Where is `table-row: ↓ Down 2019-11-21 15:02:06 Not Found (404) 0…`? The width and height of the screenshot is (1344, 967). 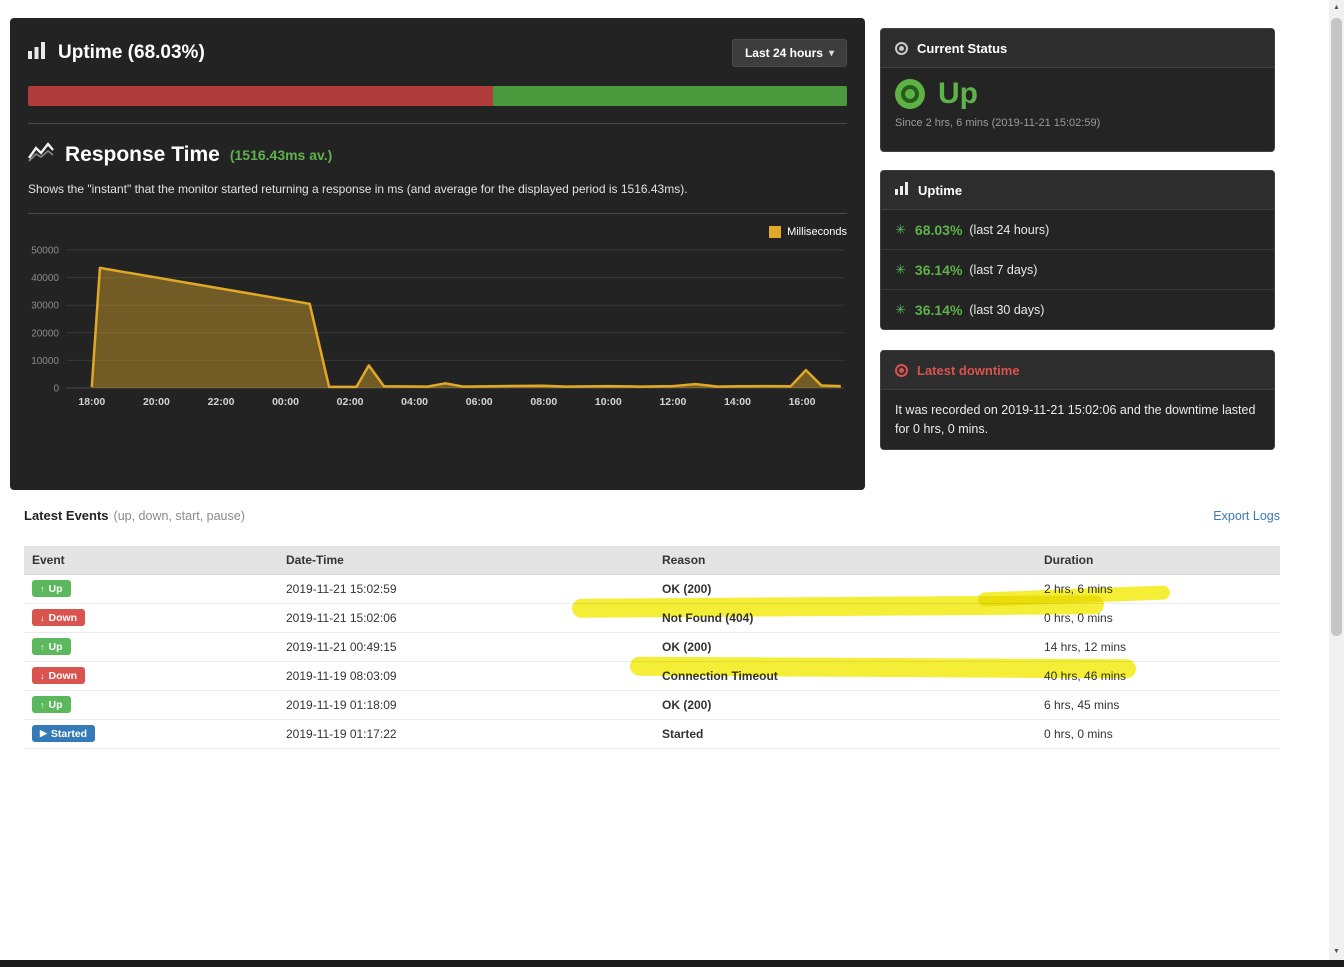
table-row: ↓ Down 2019-11-21 15:02:06 Not Found (404) 0… is located at coordinates (652, 618).